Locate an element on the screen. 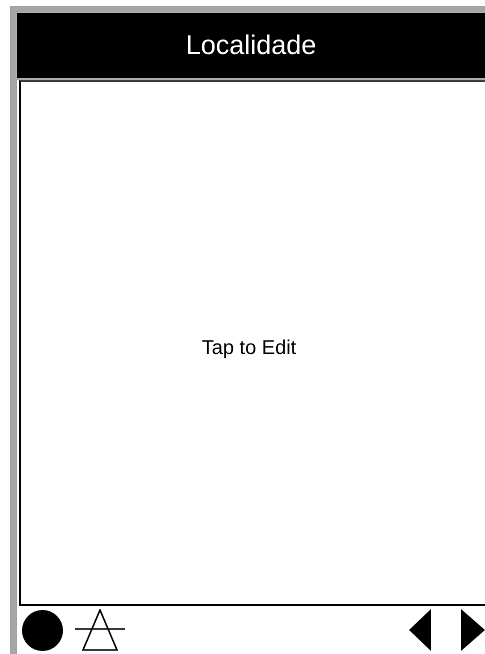 The width and height of the screenshot is (485, 654). circle-icon is located at coordinates (42, 630).